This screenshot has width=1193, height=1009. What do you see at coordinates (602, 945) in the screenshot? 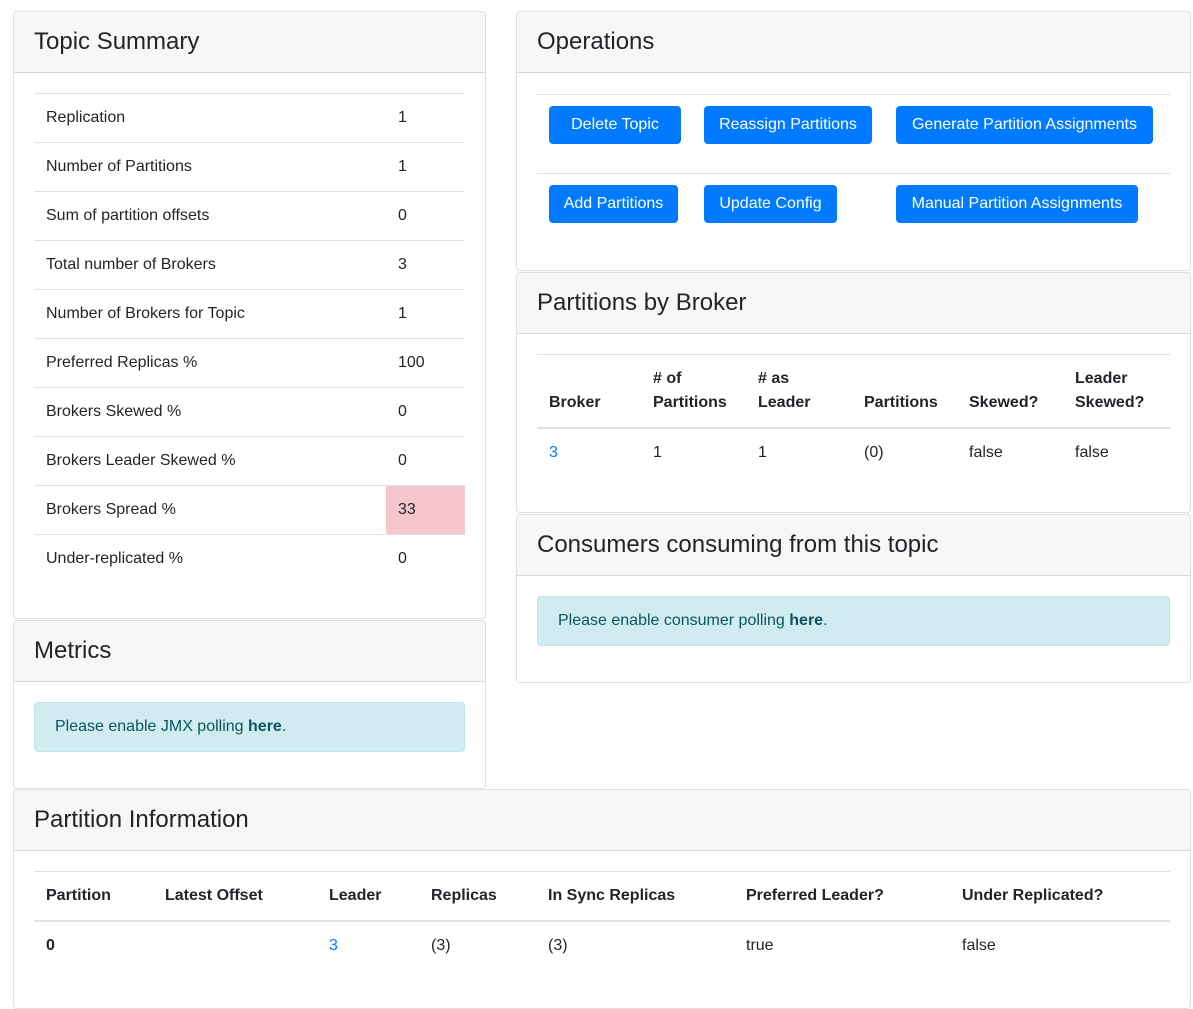
I see `table-row: 0 3 (3) (3) true false` at bounding box center [602, 945].